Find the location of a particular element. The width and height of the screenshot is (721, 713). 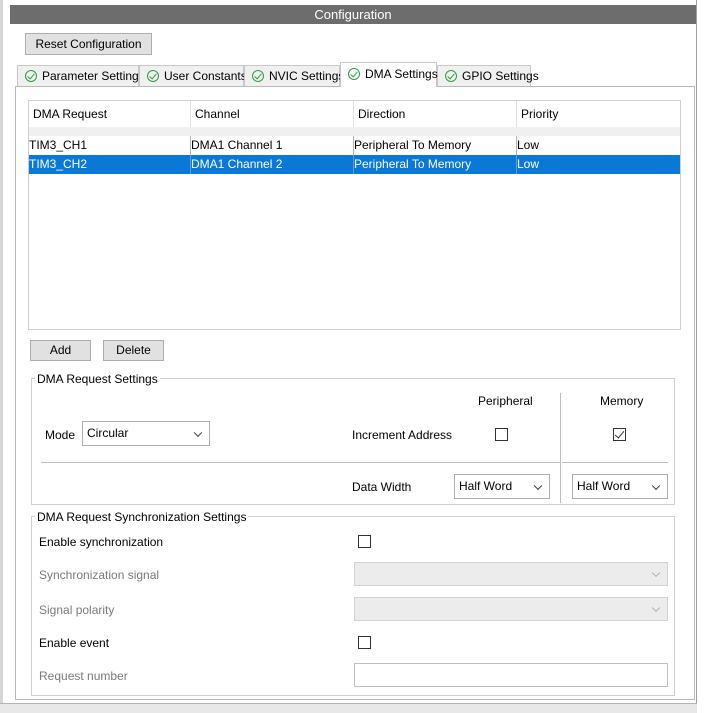

mode-label: Mode is located at coordinates (60, 435).